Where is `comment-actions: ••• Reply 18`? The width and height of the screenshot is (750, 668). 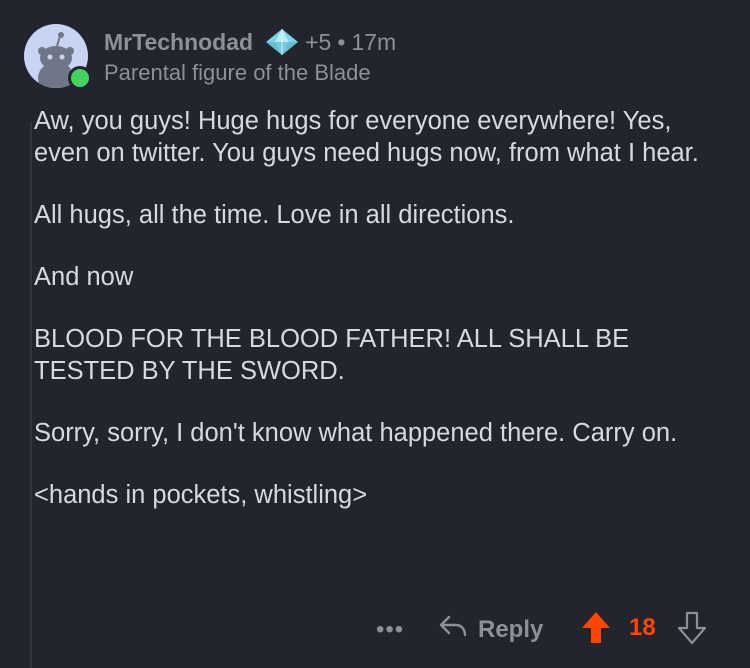 comment-actions: ••• Reply 18 is located at coordinates (375, 628).